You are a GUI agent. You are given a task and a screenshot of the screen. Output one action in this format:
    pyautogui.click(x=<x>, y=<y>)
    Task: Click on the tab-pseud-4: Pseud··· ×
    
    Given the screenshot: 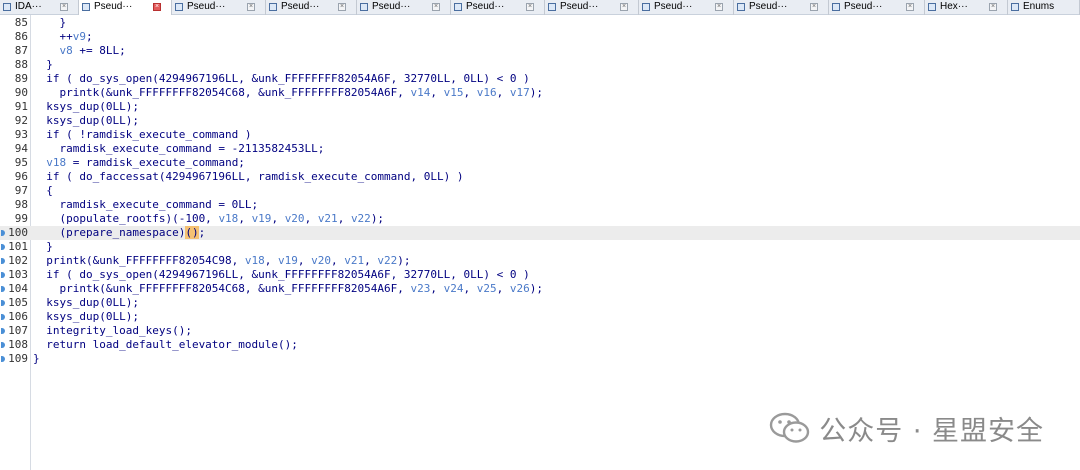 What is the action you would take?
    pyautogui.click(x=404, y=7)
    